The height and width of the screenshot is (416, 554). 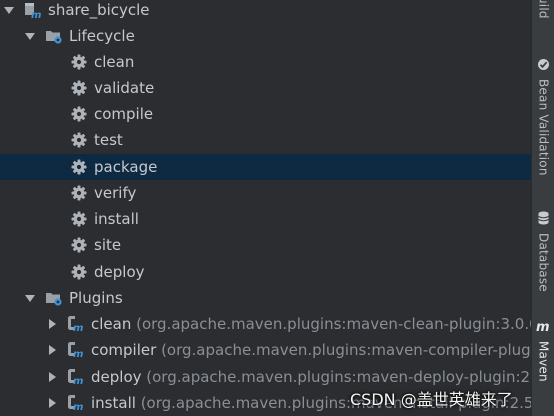 What do you see at coordinates (265, 167) in the screenshot?
I see `lifecycle-phase-package: package` at bounding box center [265, 167].